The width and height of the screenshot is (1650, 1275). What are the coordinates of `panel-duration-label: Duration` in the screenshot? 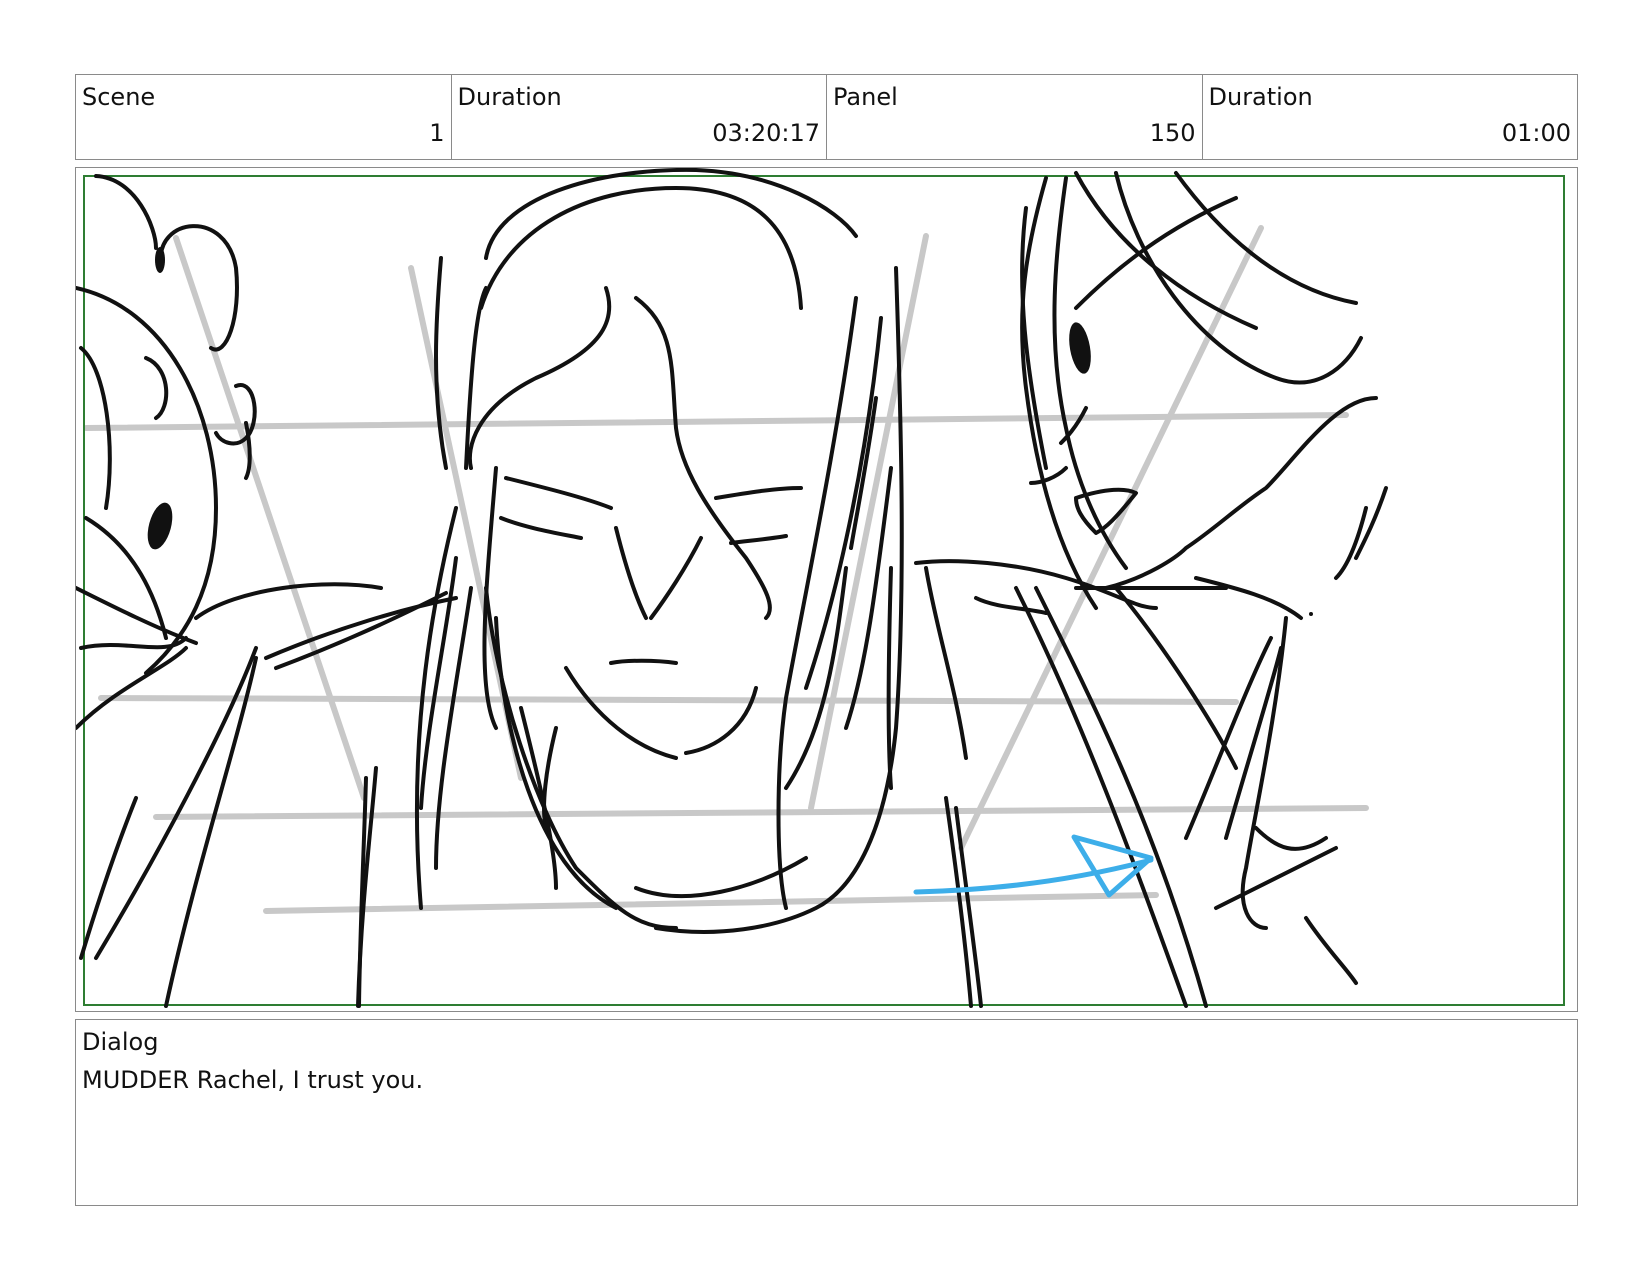 It's located at (1260, 97).